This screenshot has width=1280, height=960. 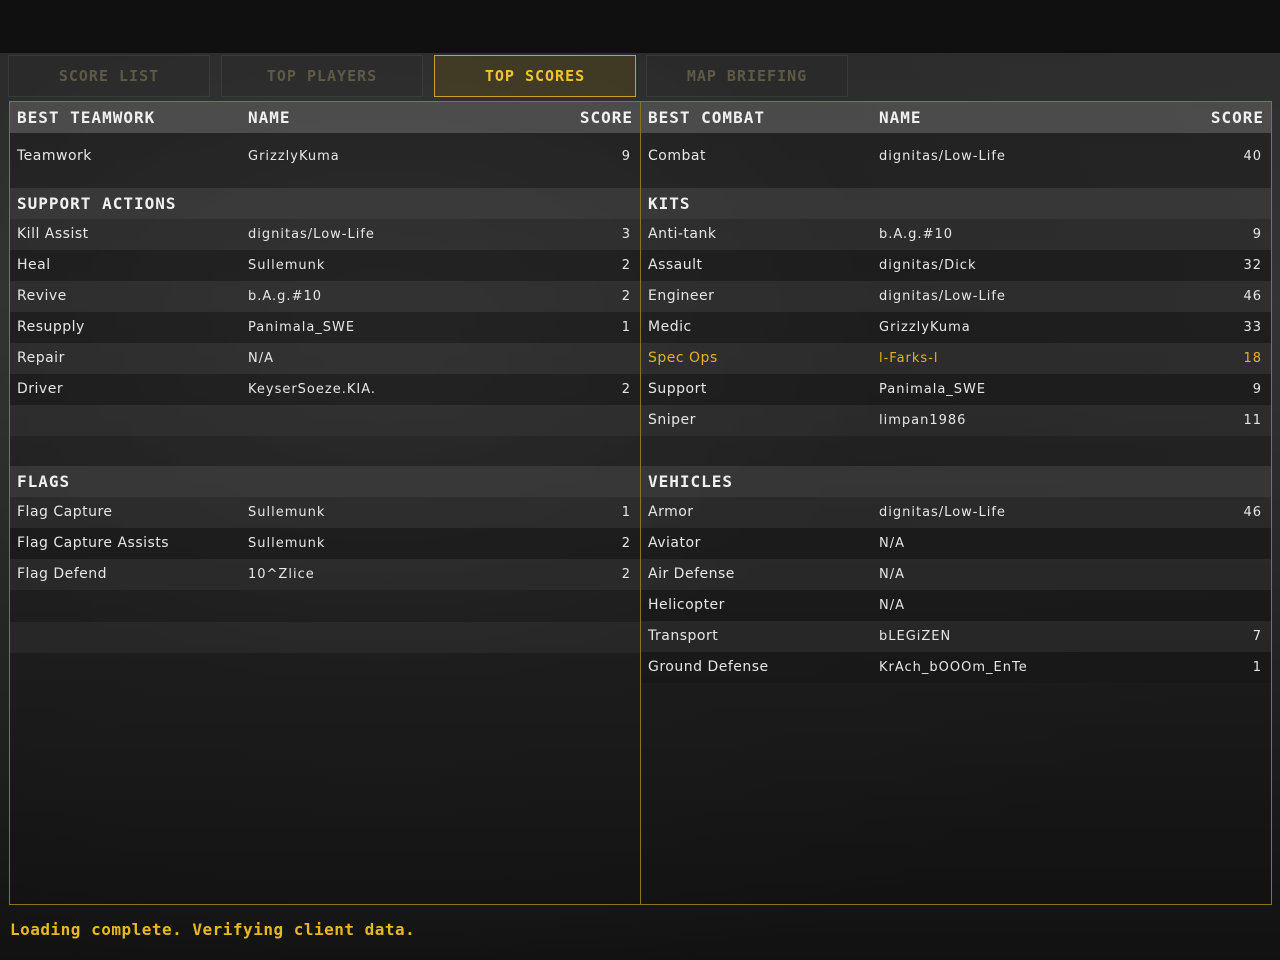 I want to click on table-row: Teamwork GrizzlyKuma 9, so click(x=325, y=156).